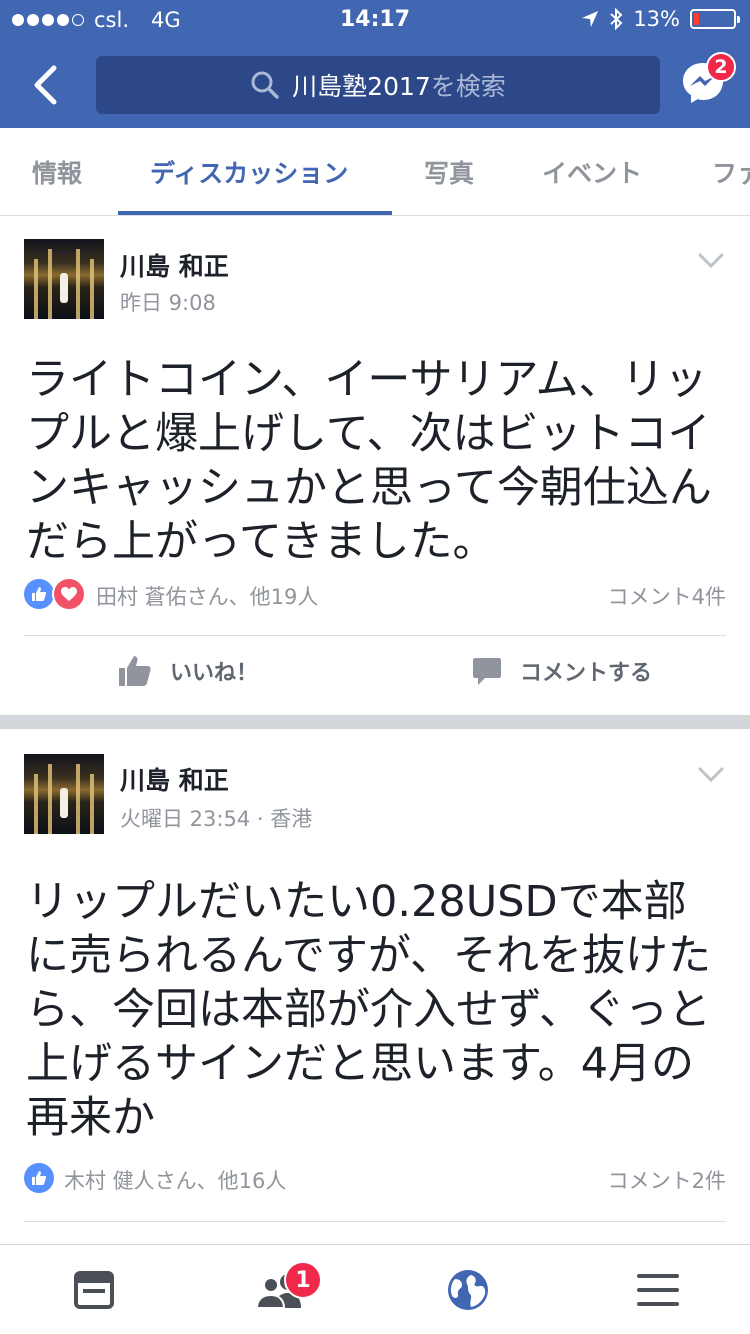 The width and height of the screenshot is (750, 1334). I want to click on love-reaction-icon, so click(69, 594).